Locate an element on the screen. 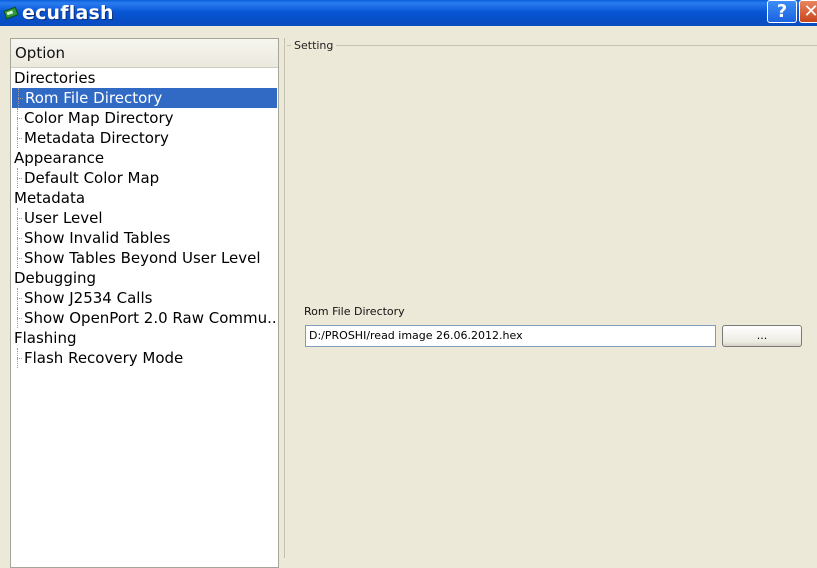  tree-item: Show Invalid Tables is located at coordinates (144, 238).